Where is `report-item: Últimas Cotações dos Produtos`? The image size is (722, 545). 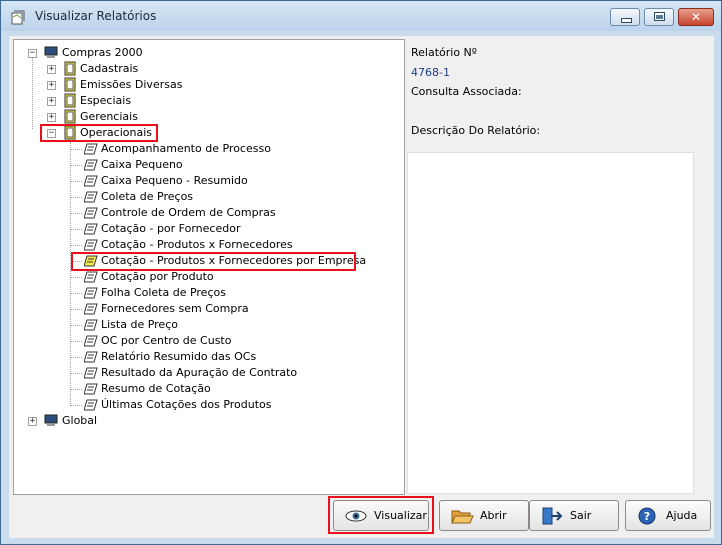 report-item: Últimas Cotações dos Produtos is located at coordinates (204, 405).